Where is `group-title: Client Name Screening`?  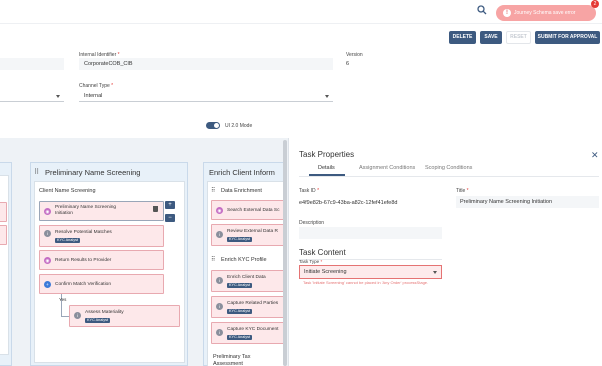 group-title: Client Name Screening is located at coordinates (67, 191).